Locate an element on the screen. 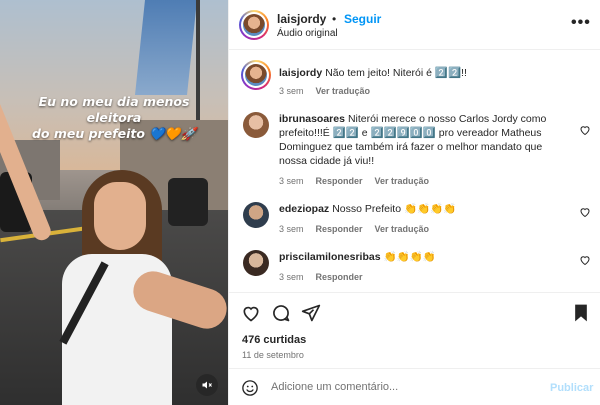  post-header: laisjordy • Seguir Áudio original ••• is located at coordinates (414, 25).